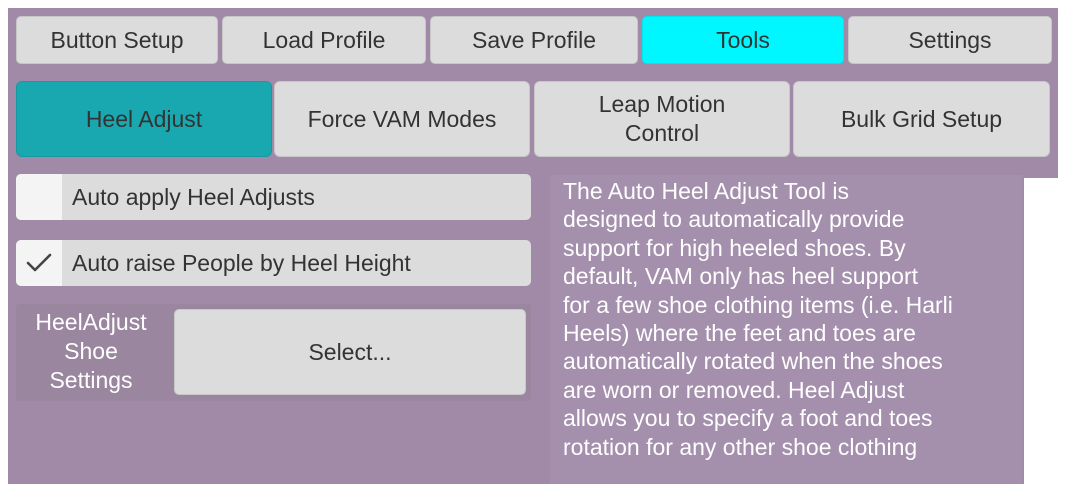 The width and height of the screenshot is (1065, 484). Describe the element at coordinates (662, 104) in the screenshot. I see `subtab-leap-motion-label-line1: Leap Motion` at that location.